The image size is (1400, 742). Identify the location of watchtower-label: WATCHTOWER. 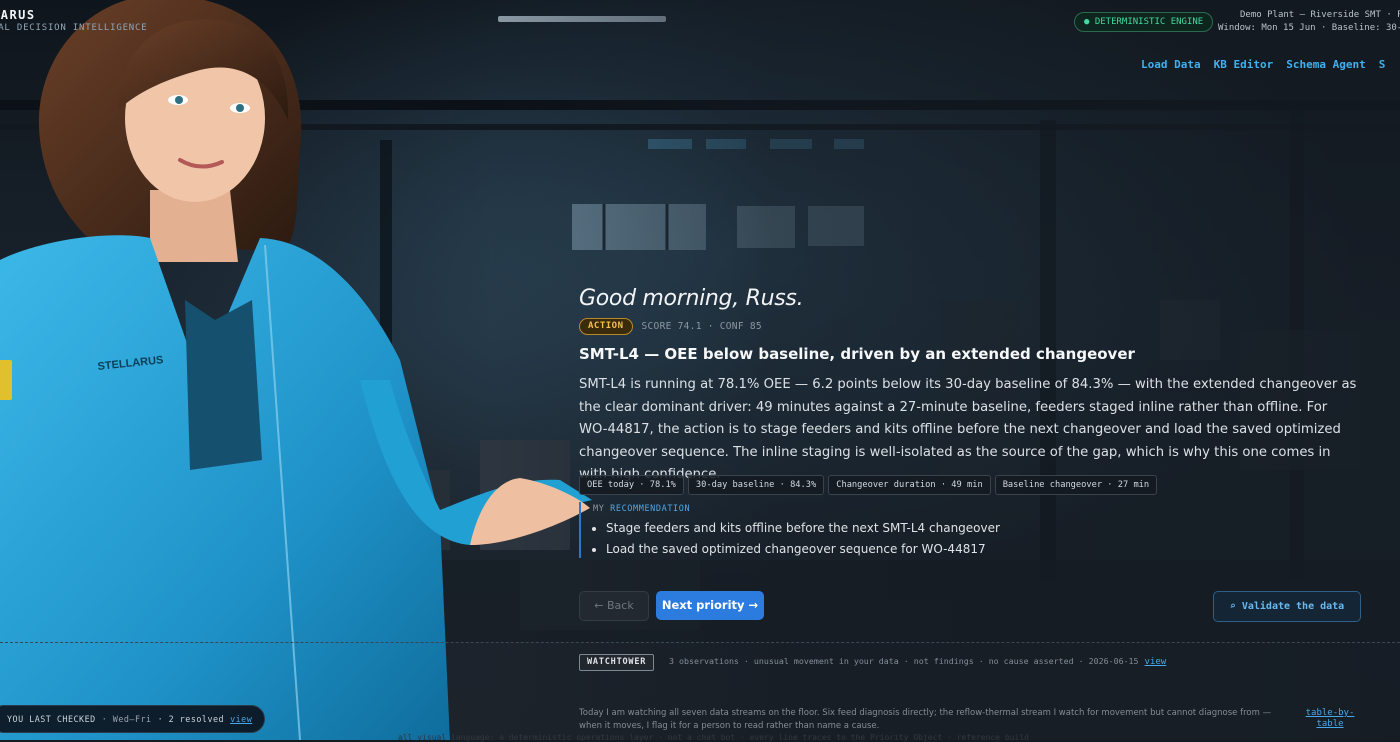
(617, 662).